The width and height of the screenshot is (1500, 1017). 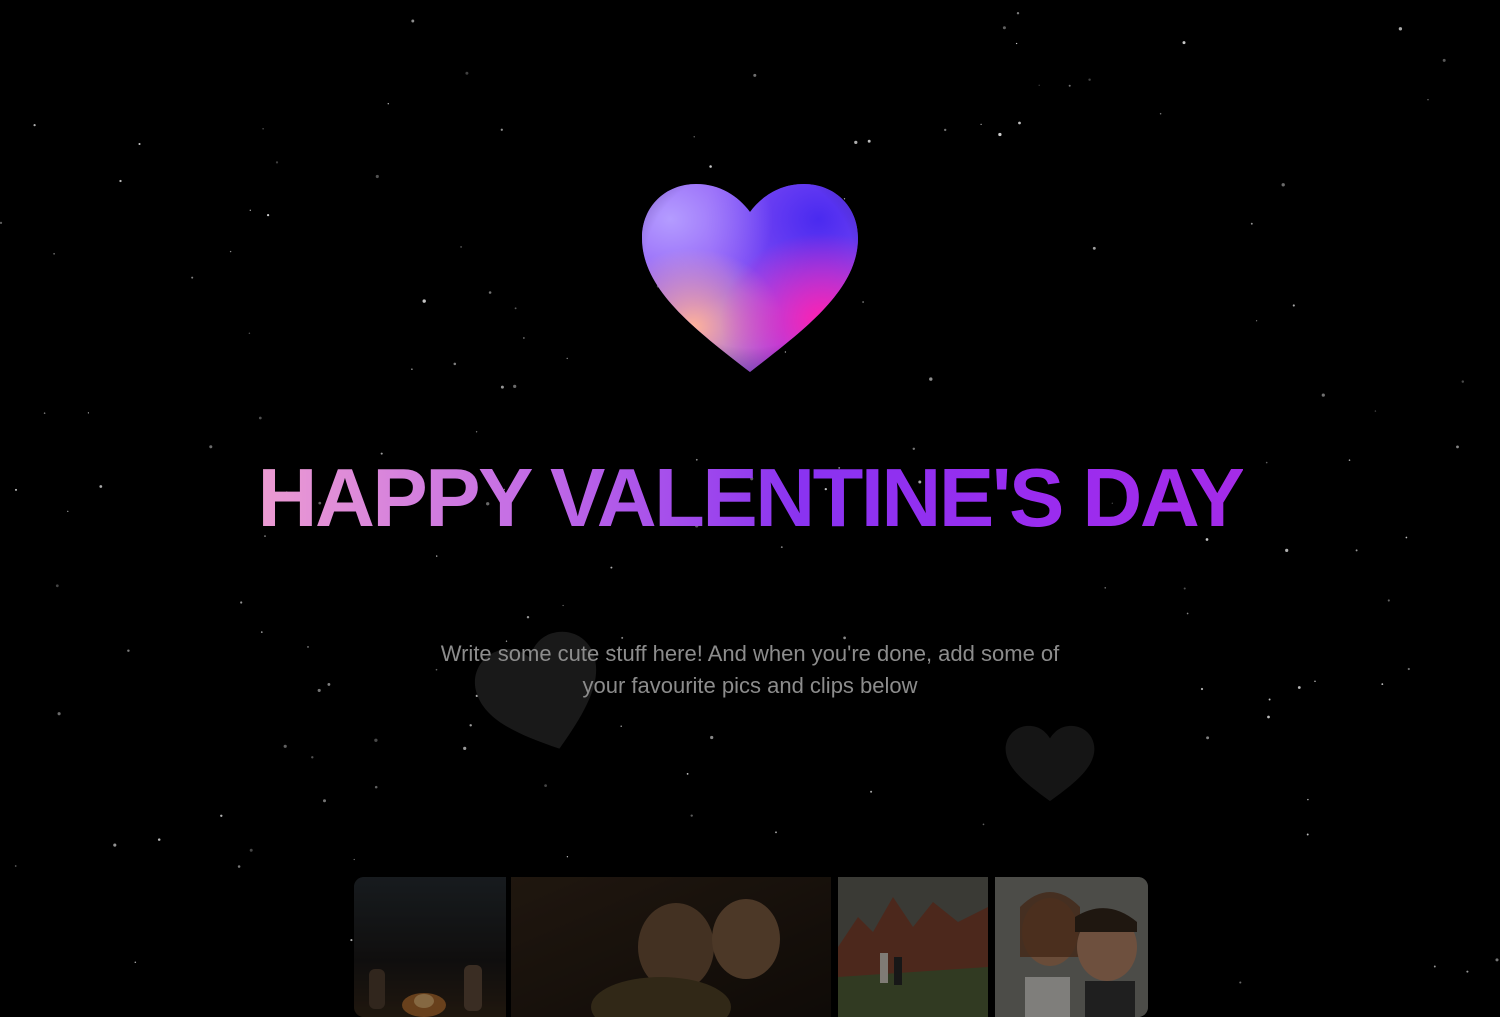 What do you see at coordinates (430, 947) in the screenshot?
I see `beach-bonfire-photo` at bounding box center [430, 947].